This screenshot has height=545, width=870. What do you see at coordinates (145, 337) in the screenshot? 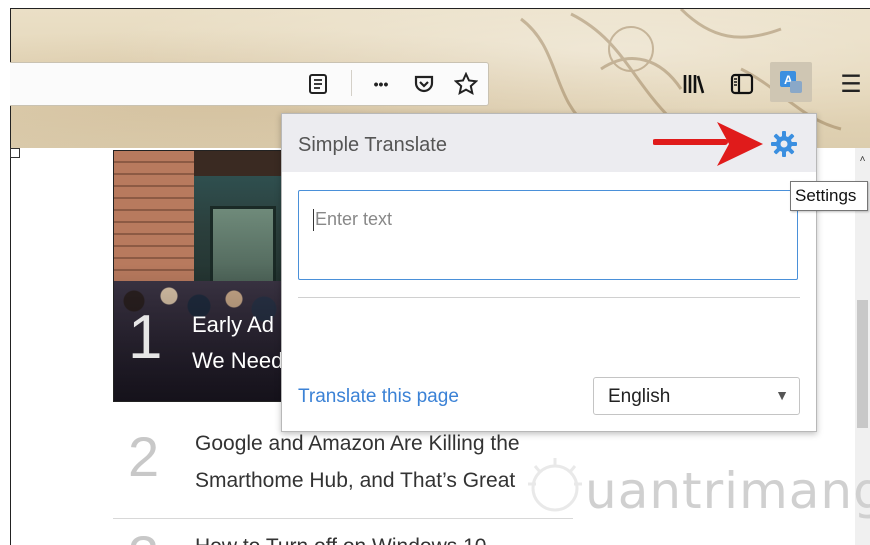
I see `article-number: 1` at bounding box center [145, 337].